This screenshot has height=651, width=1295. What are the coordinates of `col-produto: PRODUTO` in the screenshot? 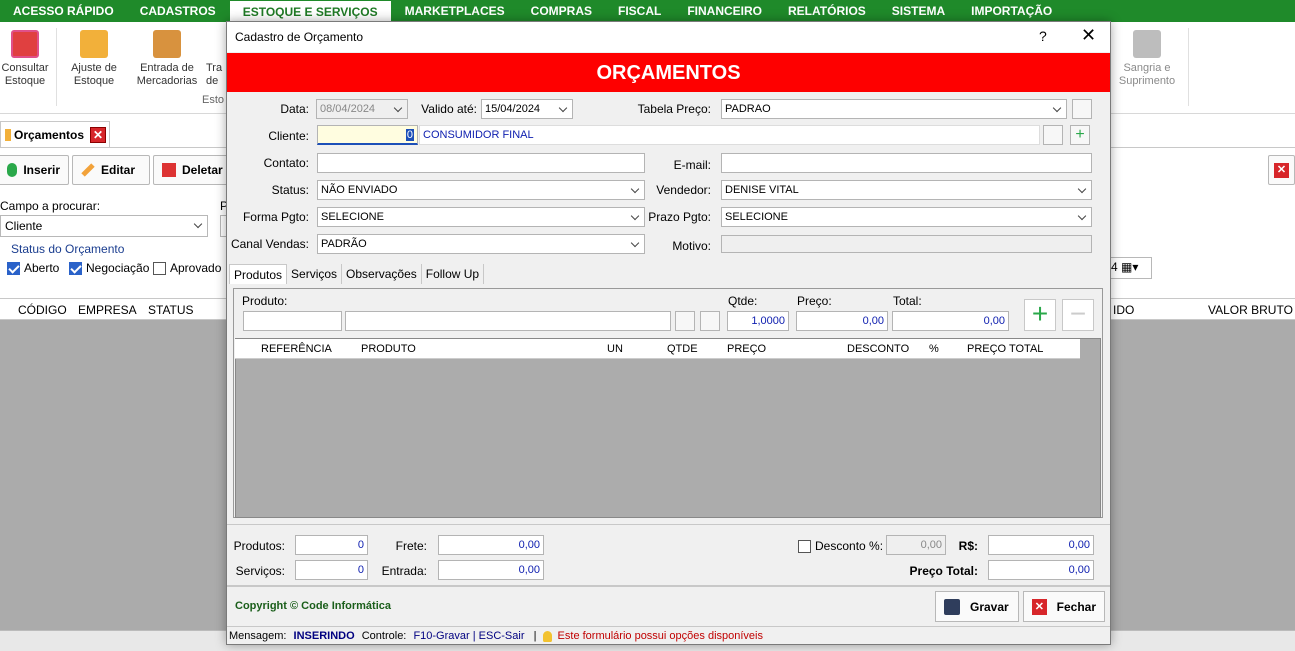 It's located at (388, 349).